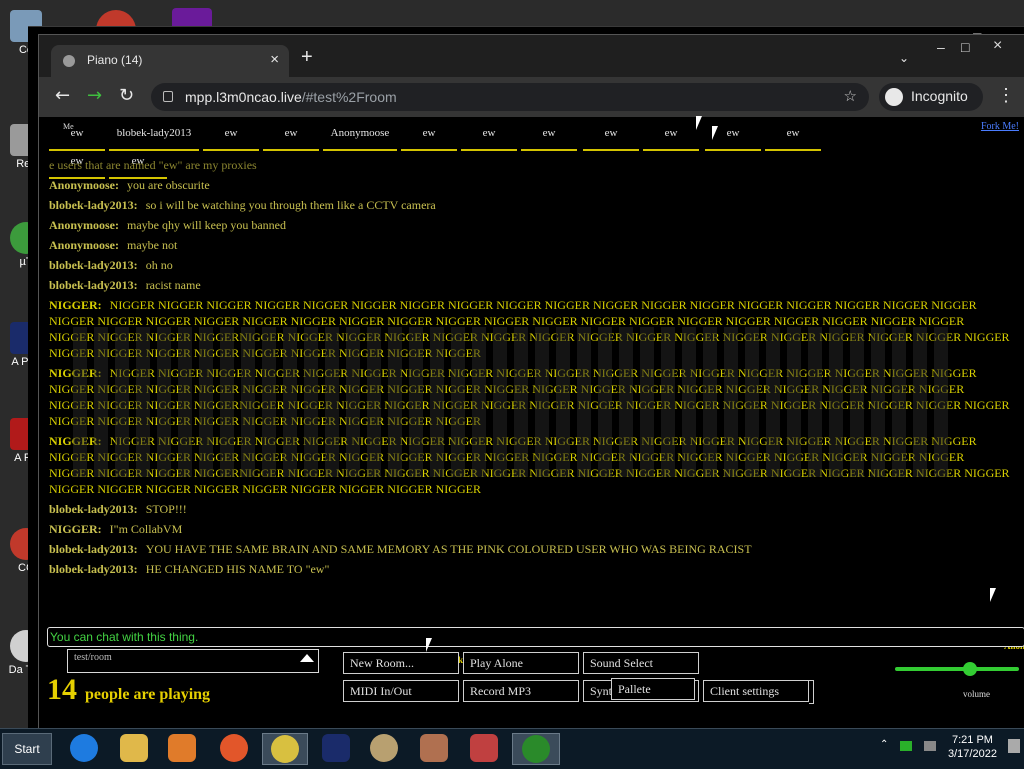  What do you see at coordinates (126, 95) in the screenshot?
I see `reload-icon: ↻` at bounding box center [126, 95].